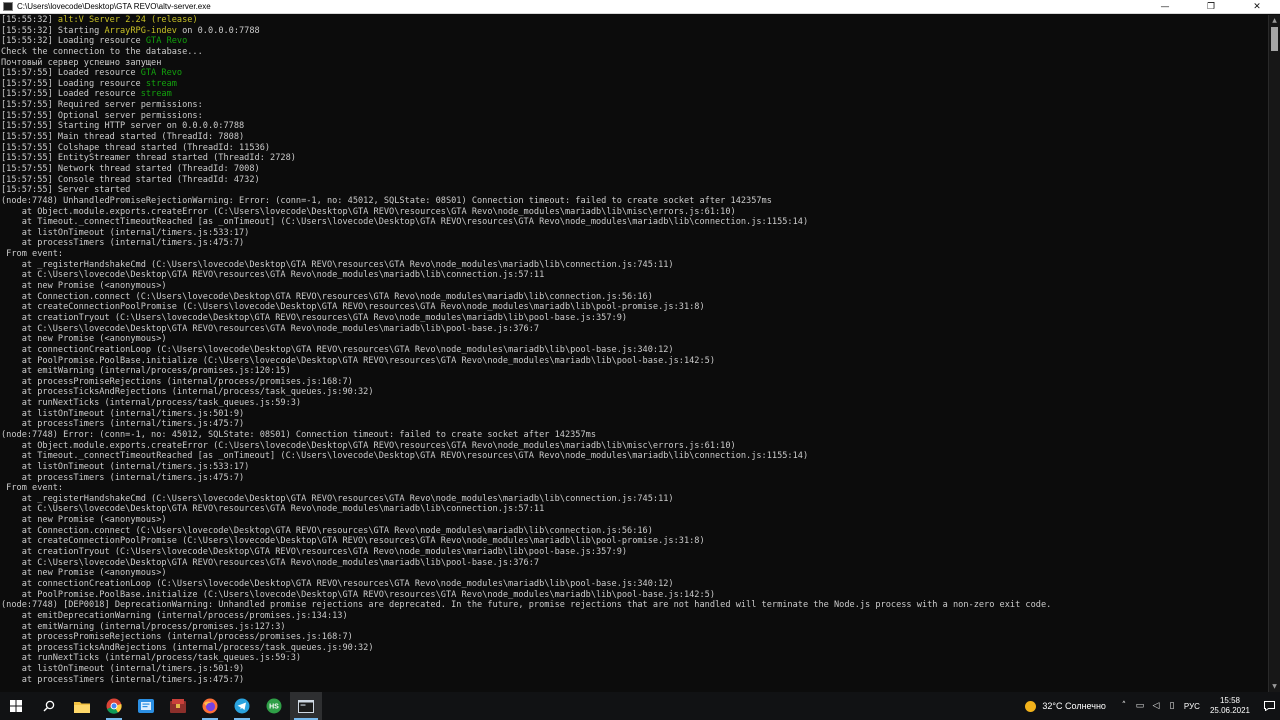 Image resolution: width=1280 pixels, height=720 pixels. What do you see at coordinates (1192, 706) in the screenshot?
I see `language-indicator: РУС` at bounding box center [1192, 706].